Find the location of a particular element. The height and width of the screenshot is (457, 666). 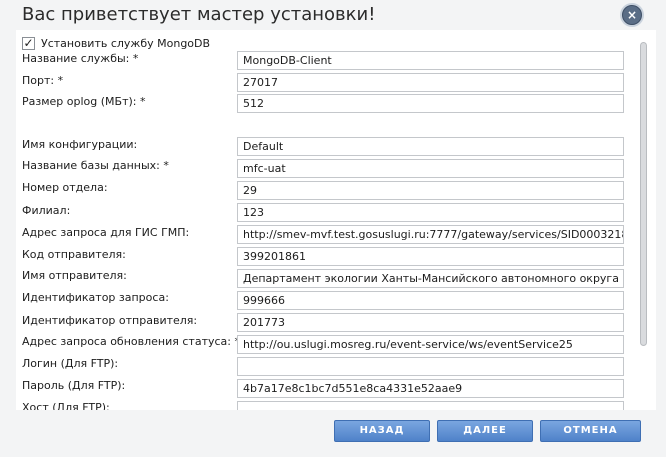

ftp-password-input: 4b7a17e8c1bc7d551e8ca4331e52aae9 is located at coordinates (430, 388).